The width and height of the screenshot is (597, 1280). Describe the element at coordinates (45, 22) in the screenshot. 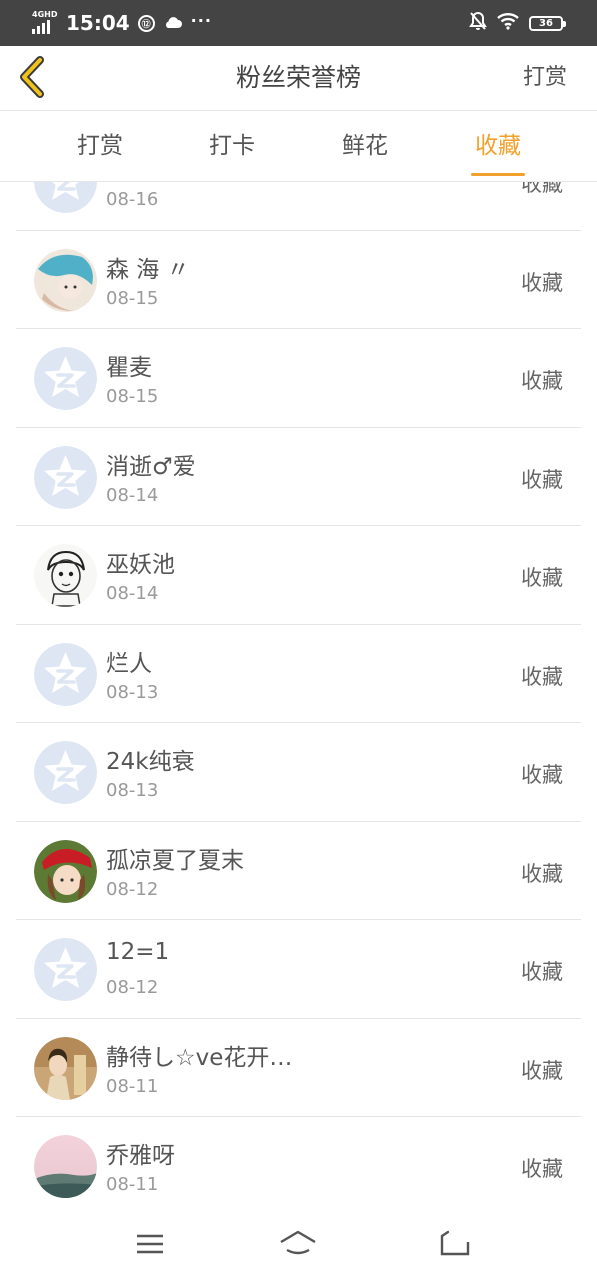

I see `signal-icon: 4GHD` at that location.